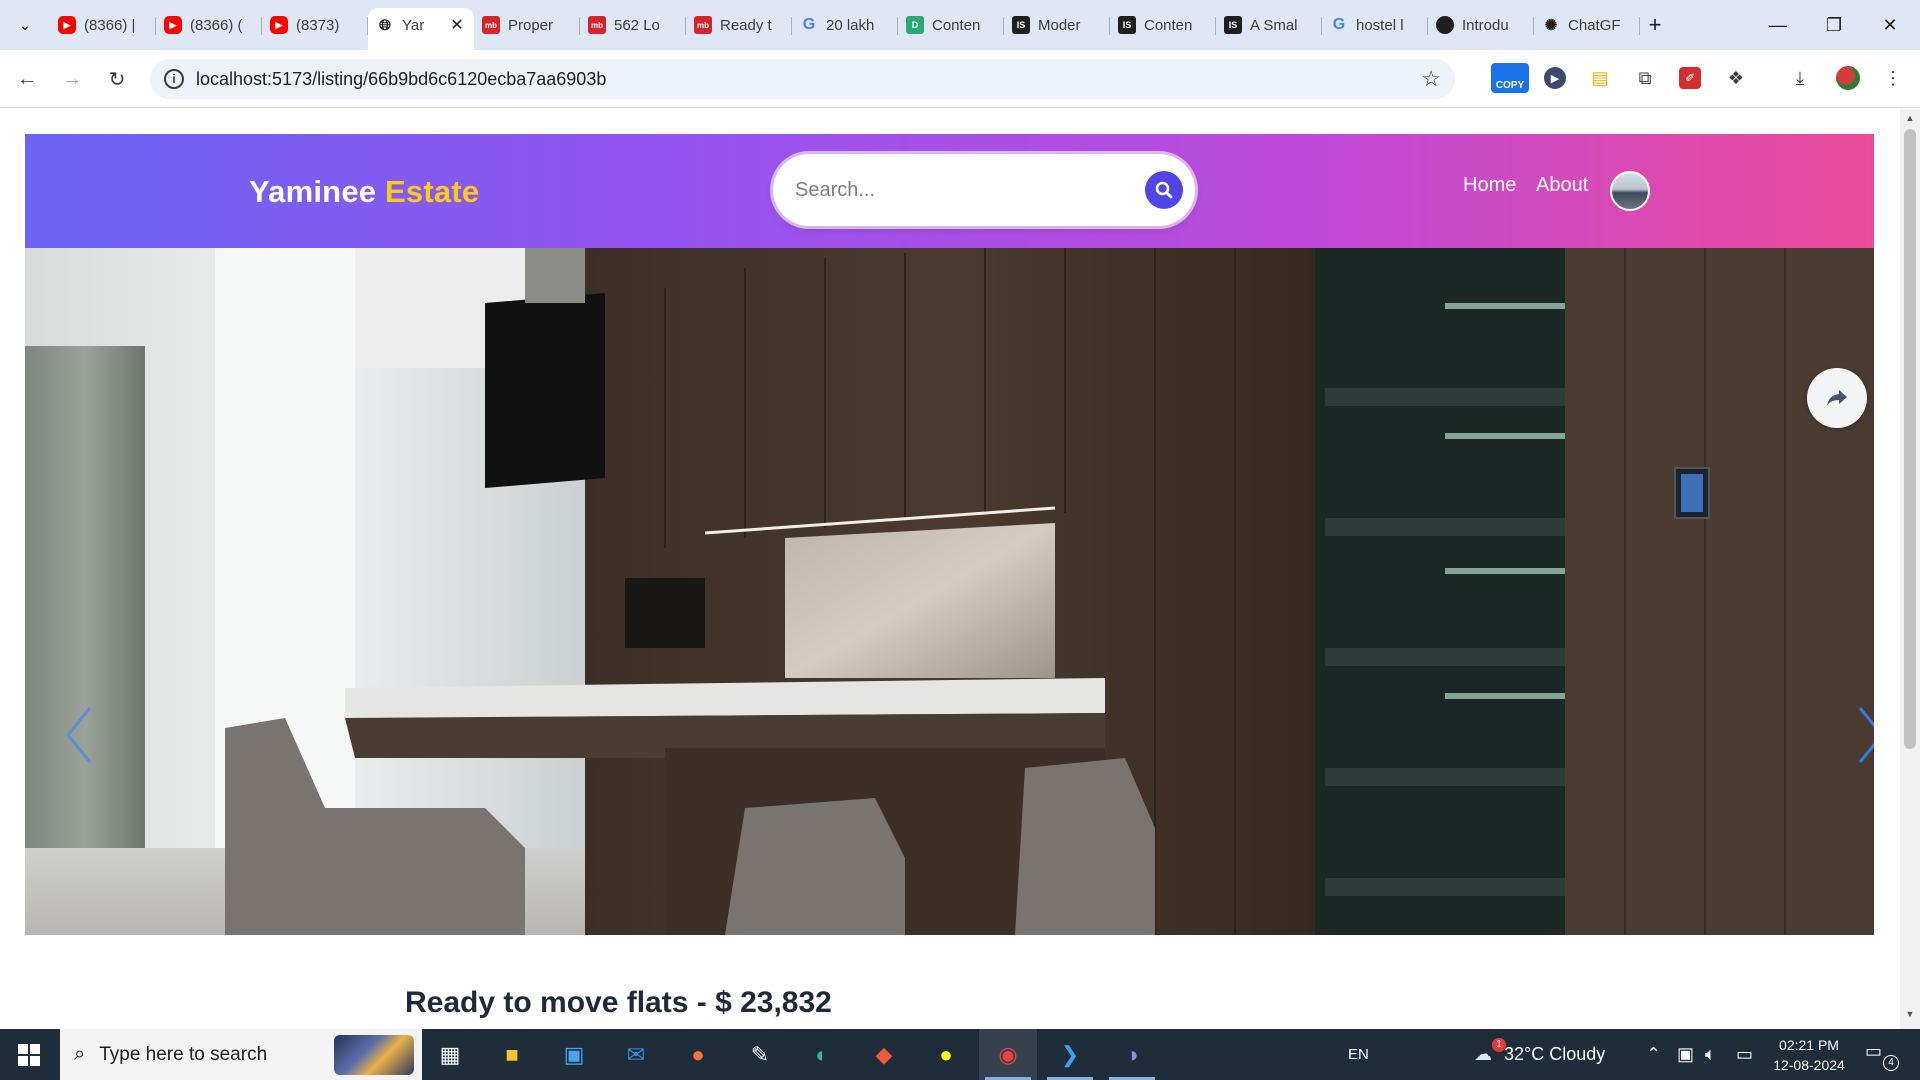 The width and height of the screenshot is (1920, 1080). I want to click on extension-circle-icon: ▶, so click(1555, 78).